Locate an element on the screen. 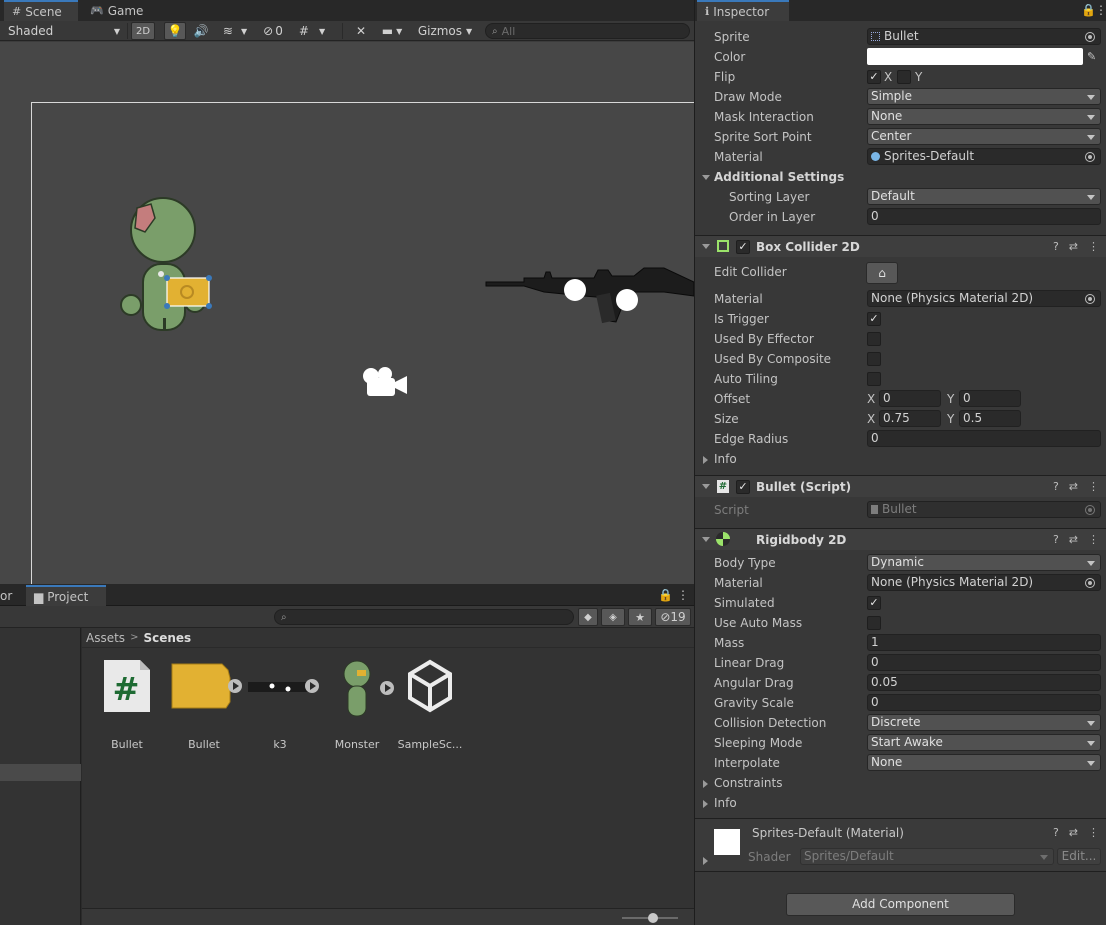 This screenshot has width=1106, height=925. rigidbody-info-foldout: Info is located at coordinates (900, 803).